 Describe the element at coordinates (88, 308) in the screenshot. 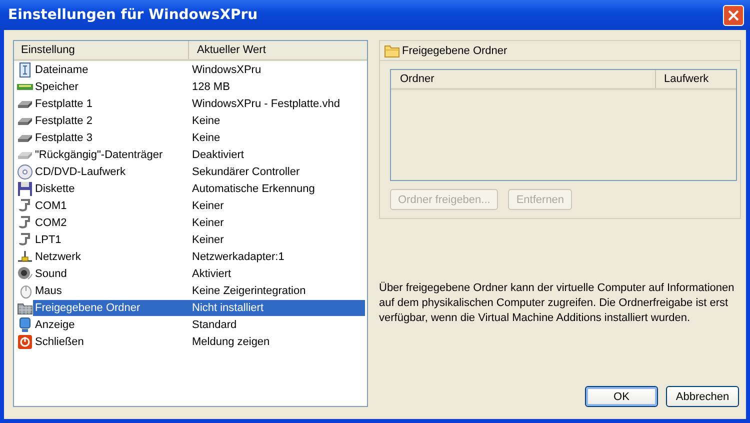

I see `setting-name: Freigegebene Ordner` at that location.